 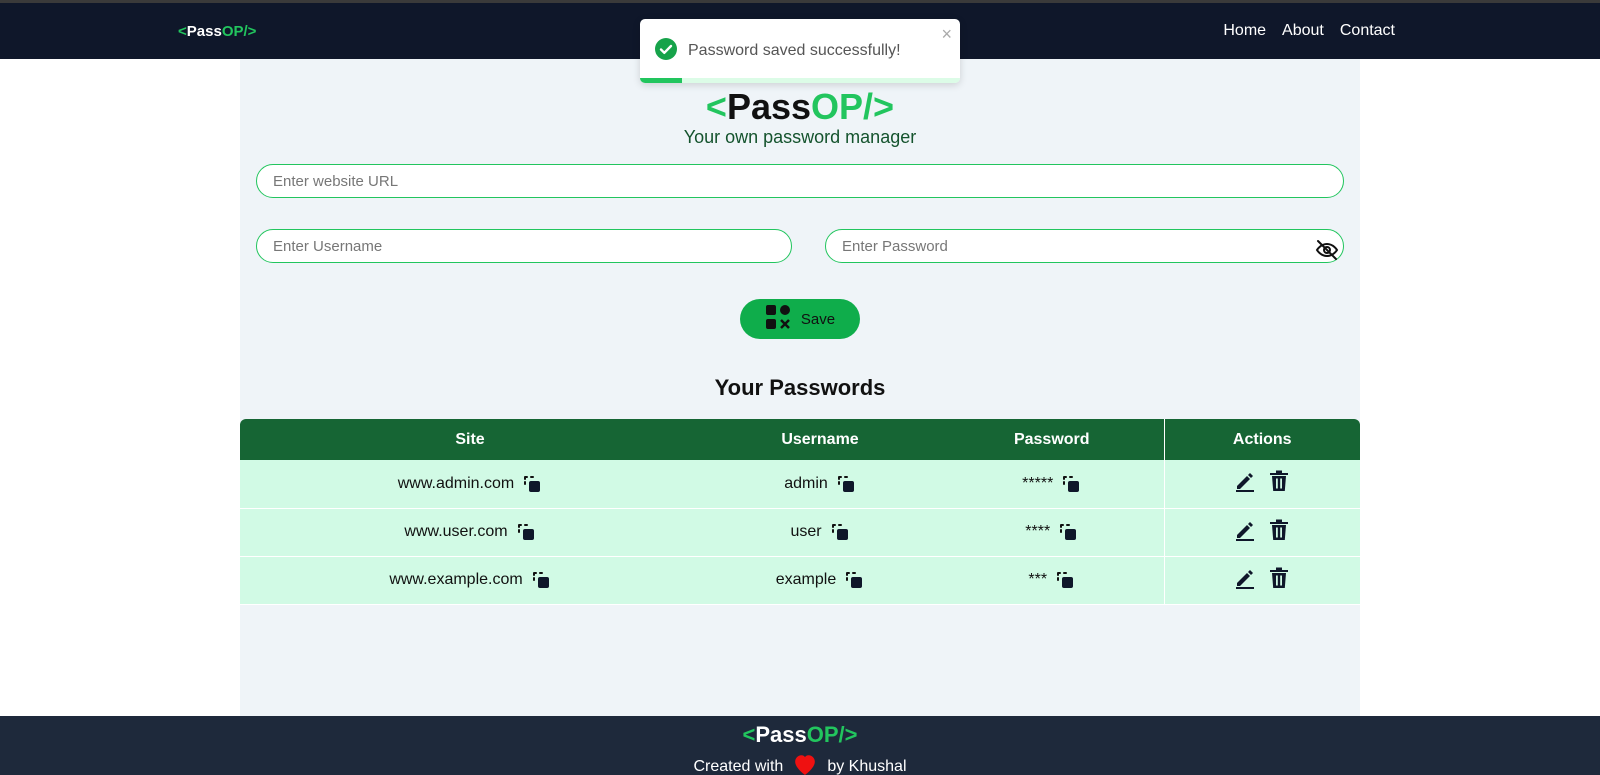 I want to click on success-toast: Password saved successfully! ×, so click(x=800, y=51).